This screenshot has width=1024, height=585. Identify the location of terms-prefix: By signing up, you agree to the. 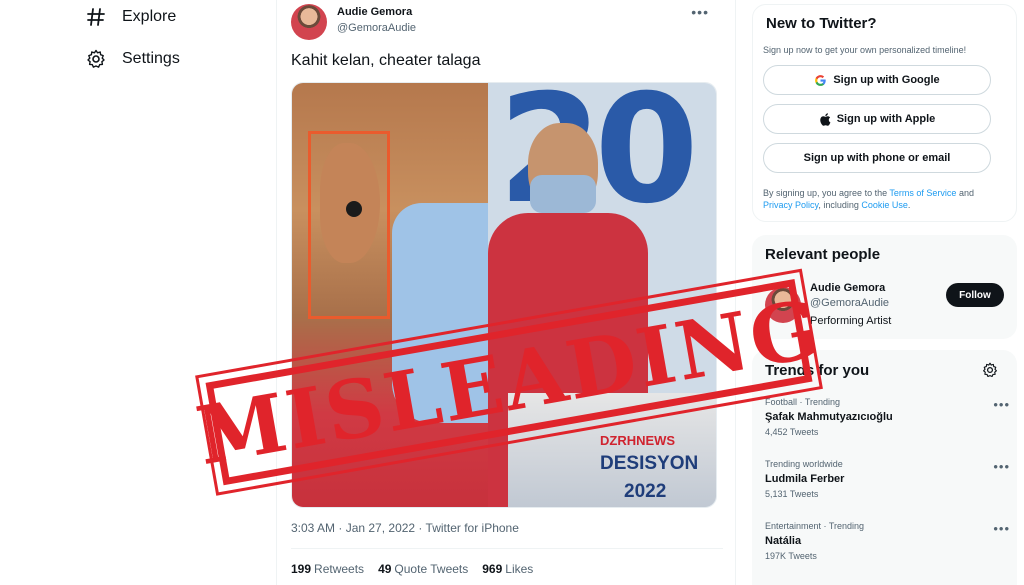
(826, 193).